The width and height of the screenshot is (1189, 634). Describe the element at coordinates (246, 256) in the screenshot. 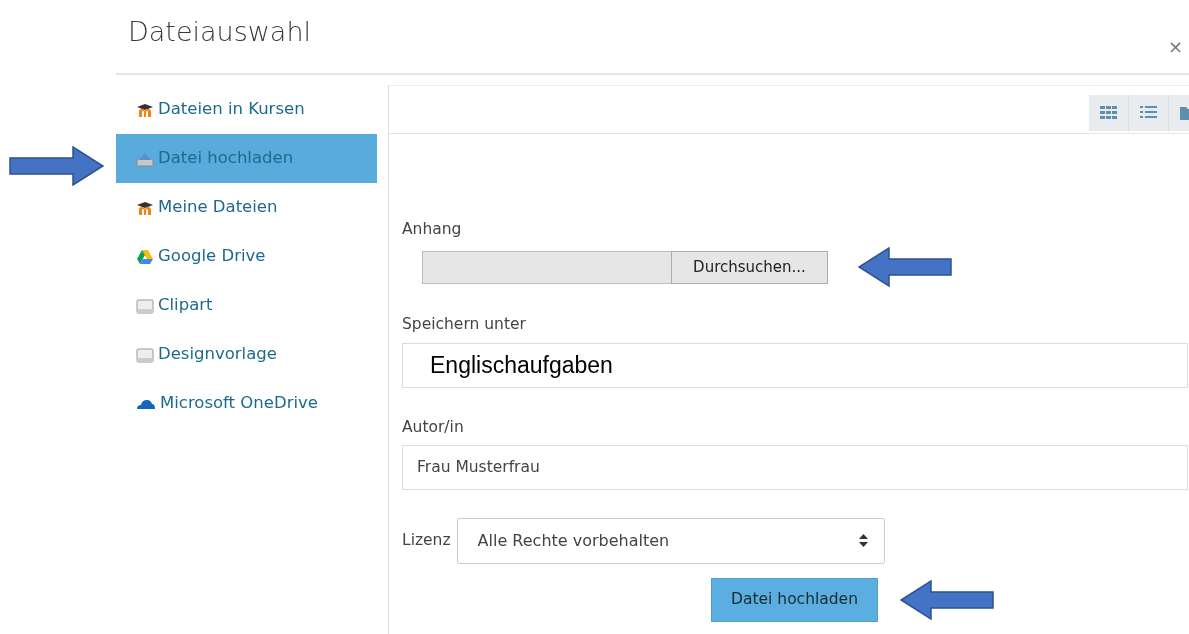

I see `sidebar-item: Google Drive` at that location.